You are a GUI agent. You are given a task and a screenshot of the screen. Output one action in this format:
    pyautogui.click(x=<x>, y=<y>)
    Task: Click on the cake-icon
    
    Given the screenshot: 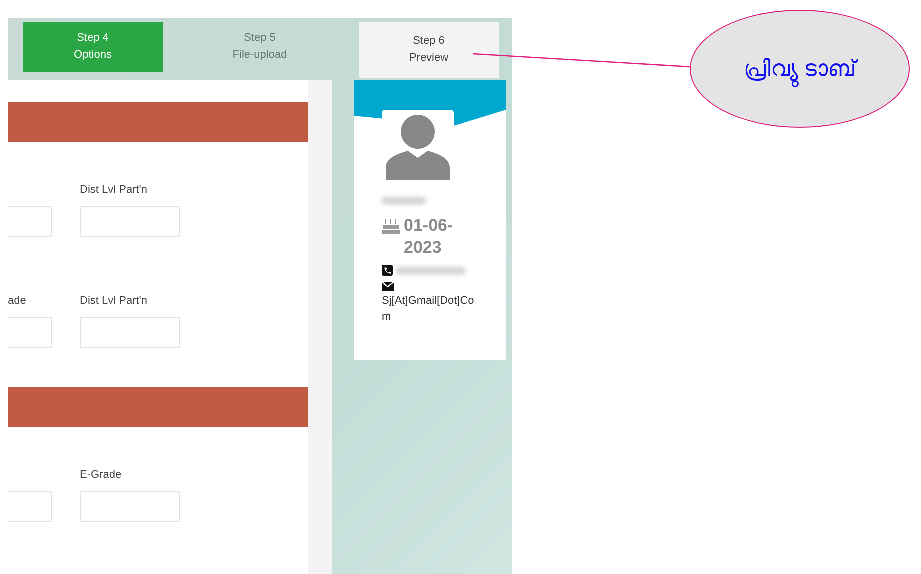 What is the action you would take?
    pyautogui.click(x=391, y=226)
    